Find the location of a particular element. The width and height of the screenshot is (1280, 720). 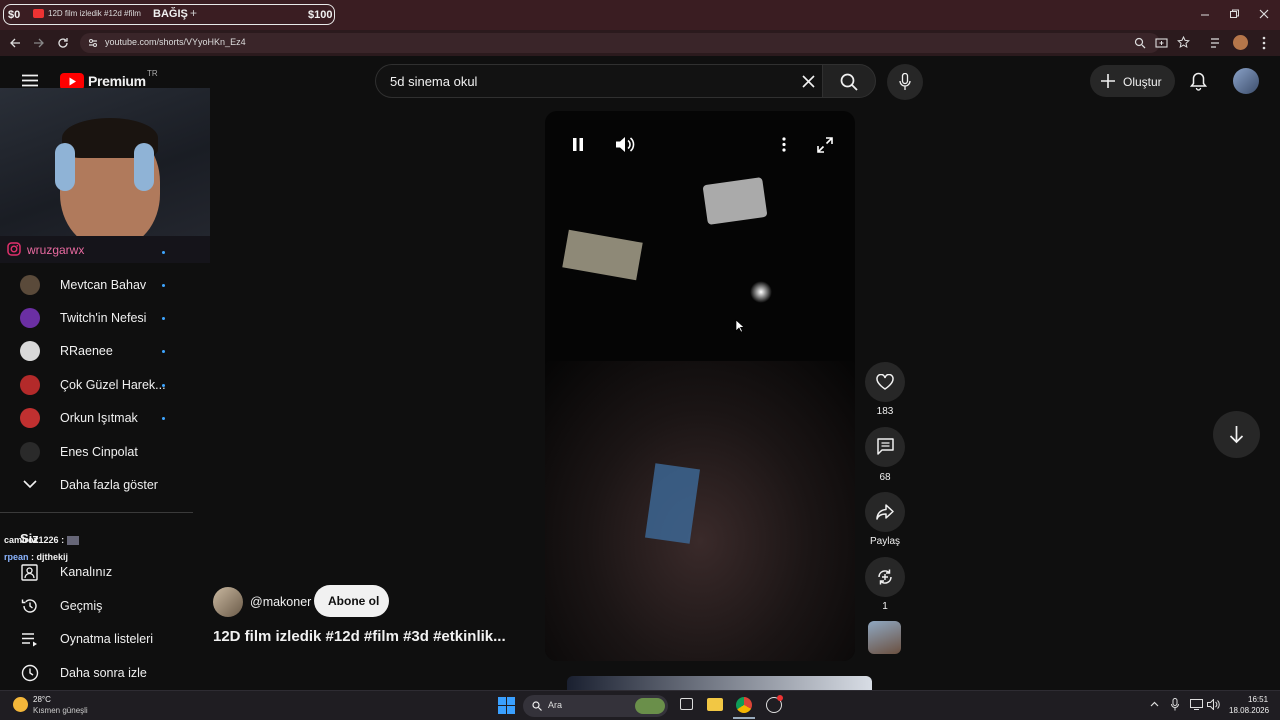

weather-sun-icon is located at coordinates (20, 704).